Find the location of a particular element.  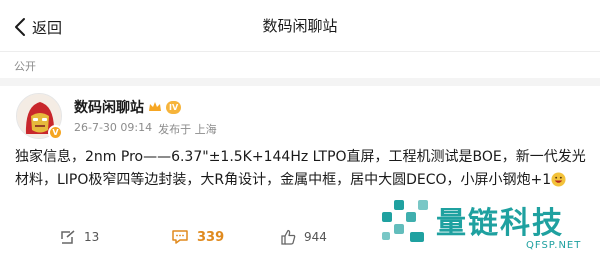

watermark: 量链科技 QFSP.NET is located at coordinates (490, 228).